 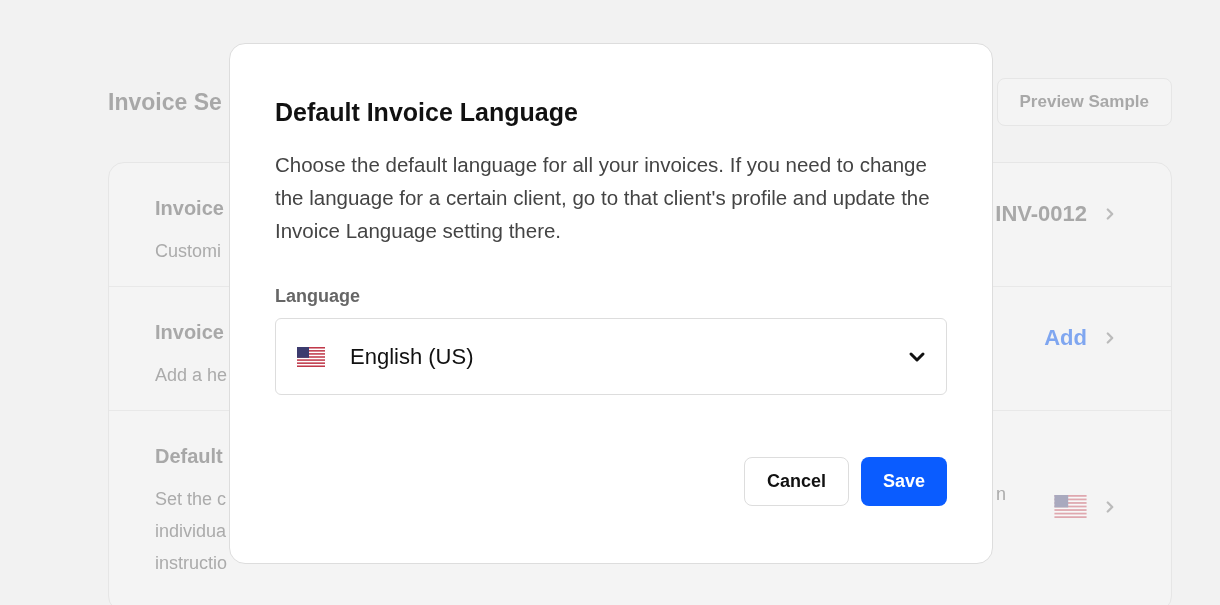 What do you see at coordinates (165, 102) in the screenshot?
I see `page-title: Invoice Se` at bounding box center [165, 102].